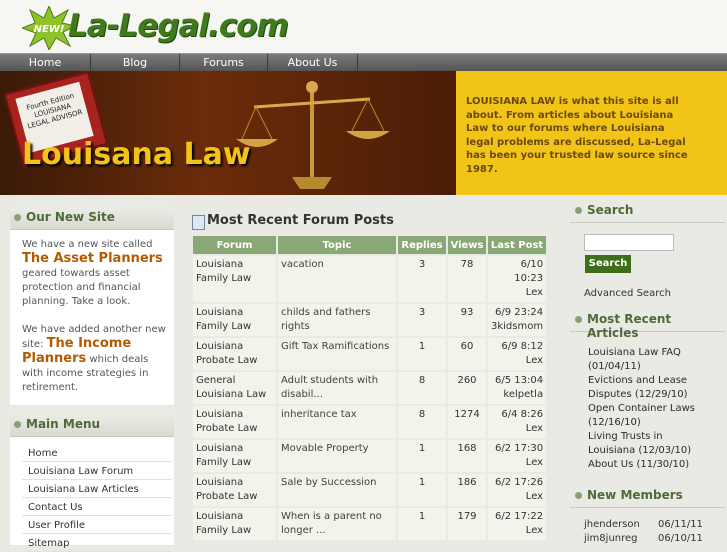  I want to click on last-post-date: 6/10 10:23, so click(529, 271).